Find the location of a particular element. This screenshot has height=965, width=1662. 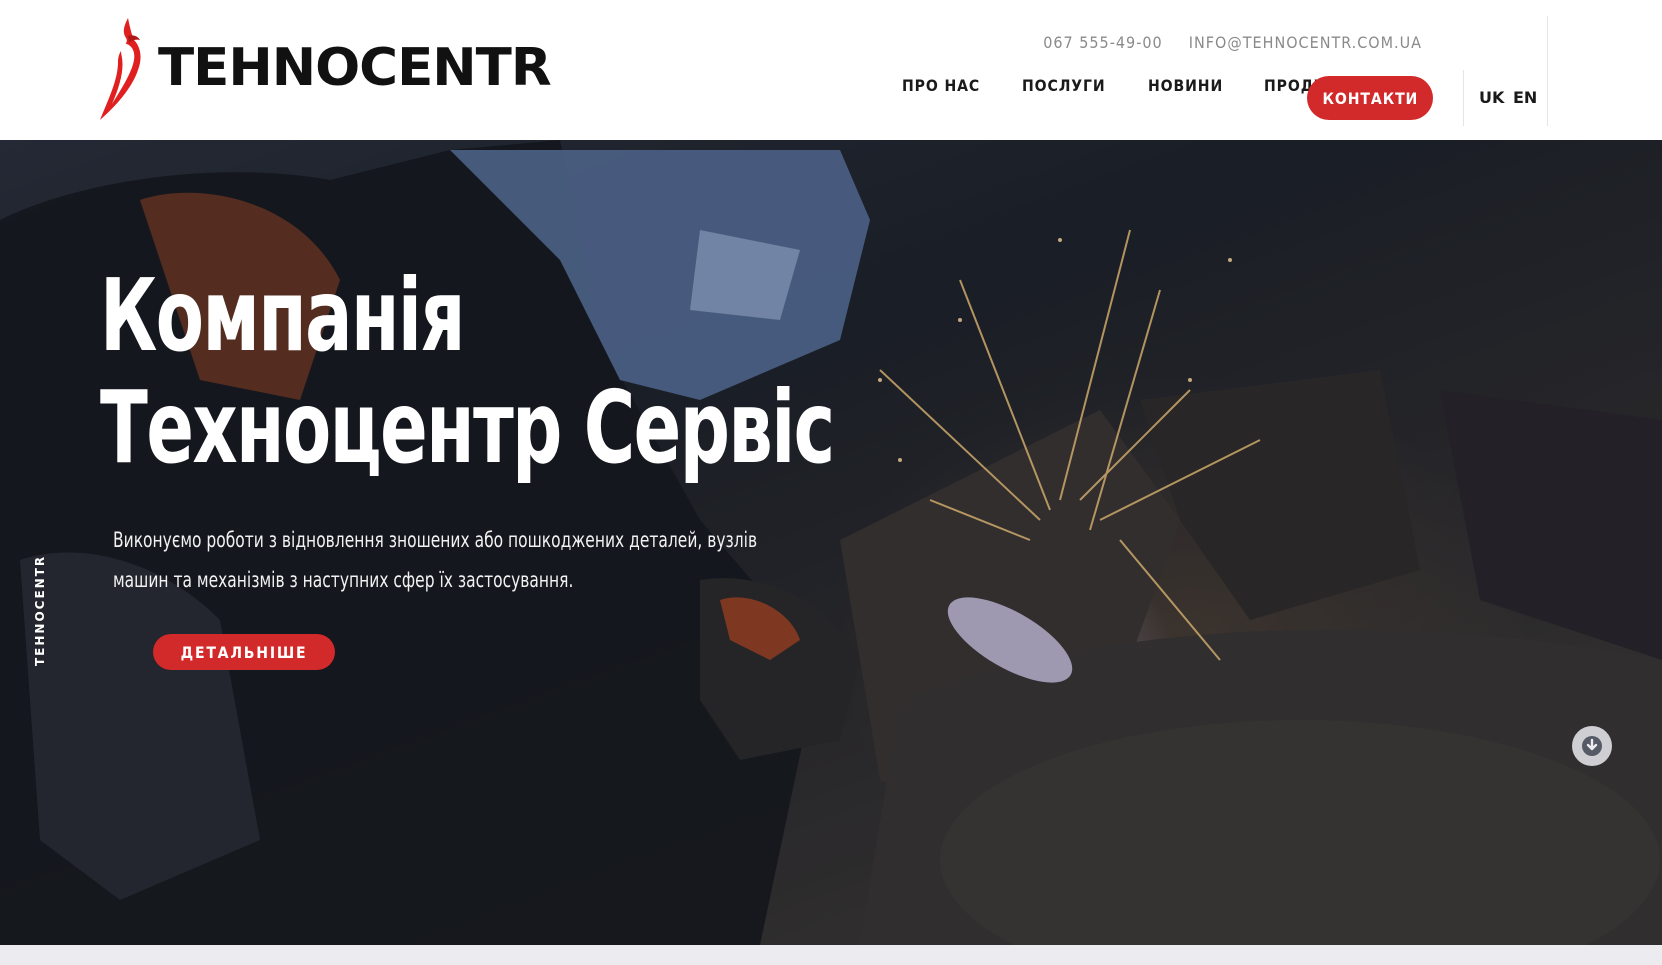

details-button-label: ДЕТАЛЬНІШЕ is located at coordinates (244, 652).